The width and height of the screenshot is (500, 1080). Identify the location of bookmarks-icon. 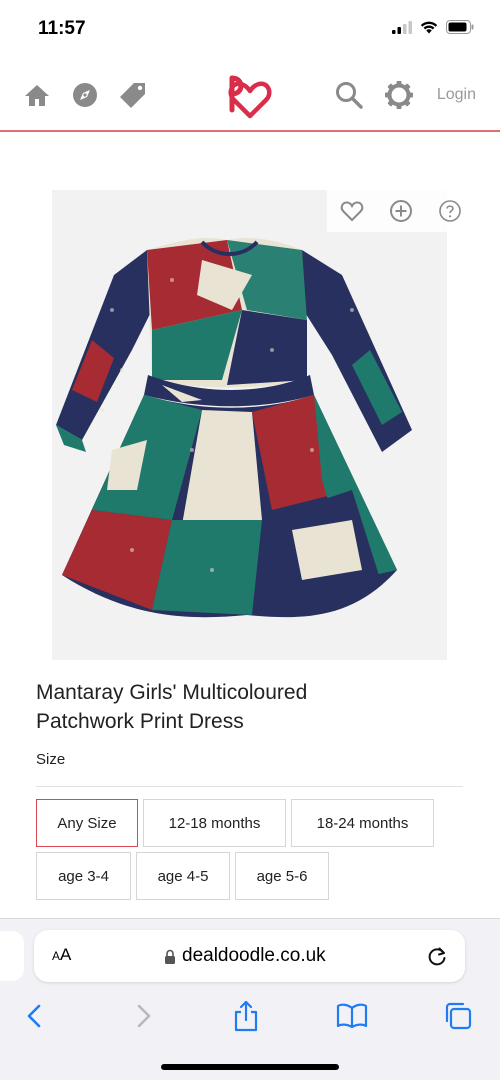
(352, 1016).